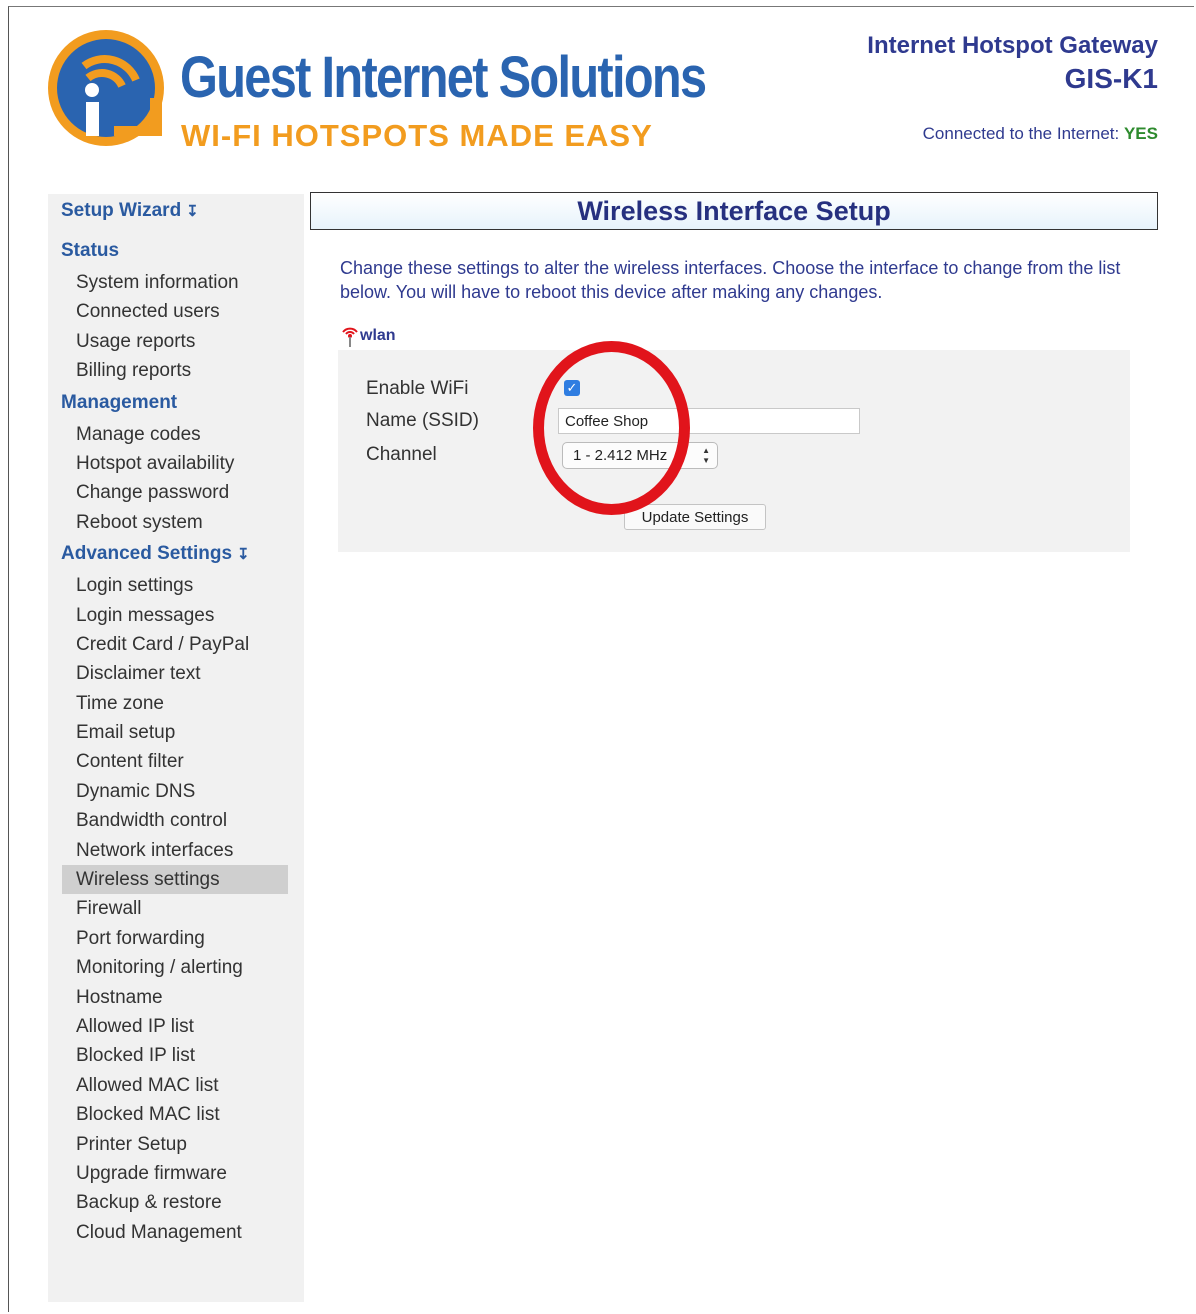 This screenshot has height=1314, width=1196. Describe the element at coordinates (706, 455) in the screenshot. I see `select-arrows-icon: ▲ ▼` at that location.